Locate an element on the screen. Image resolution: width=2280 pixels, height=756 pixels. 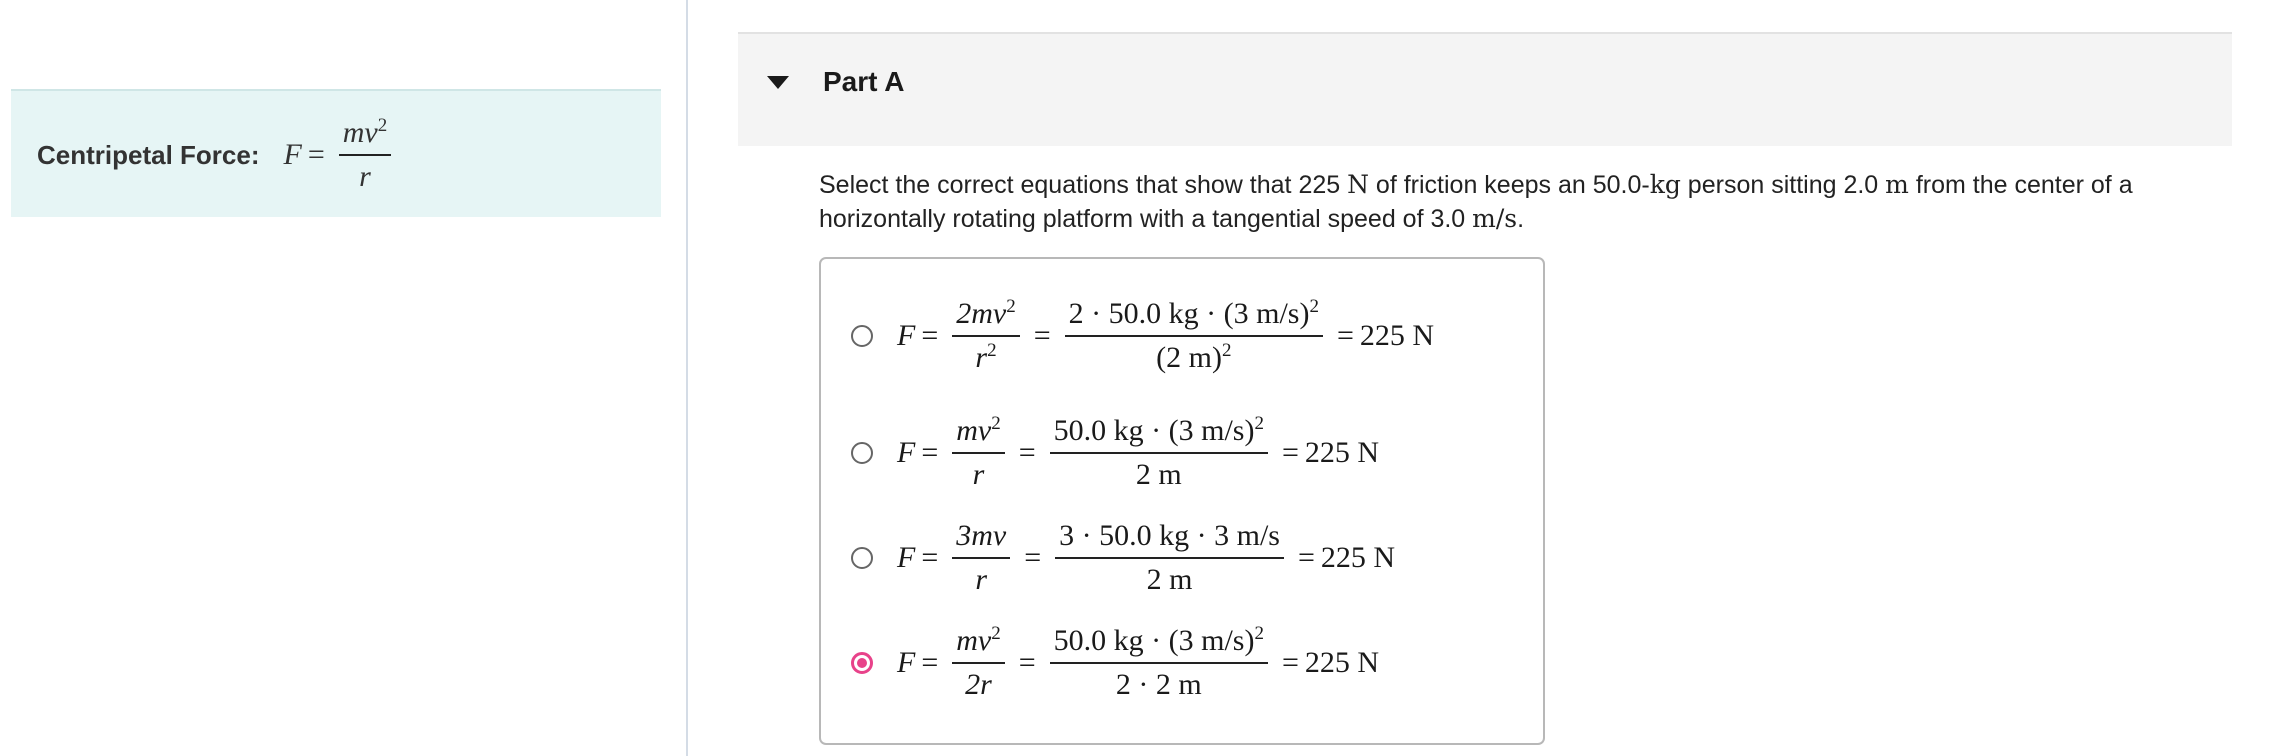
hint-numerator: mv2 is located at coordinates (365, 135).